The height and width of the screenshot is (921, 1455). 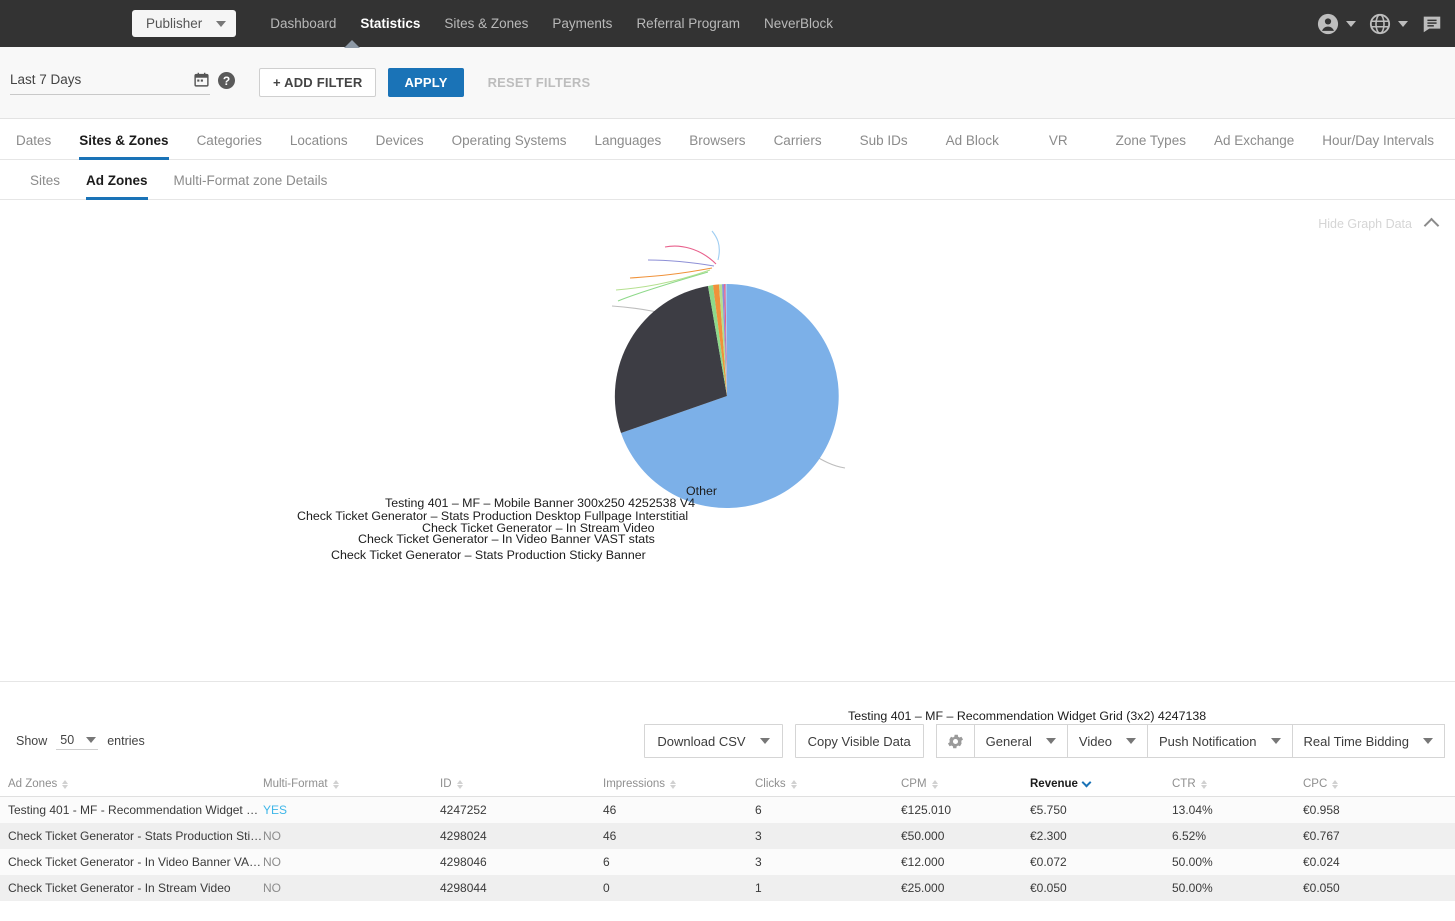 I want to click on column-settings-gear-button, so click(x=955, y=741).